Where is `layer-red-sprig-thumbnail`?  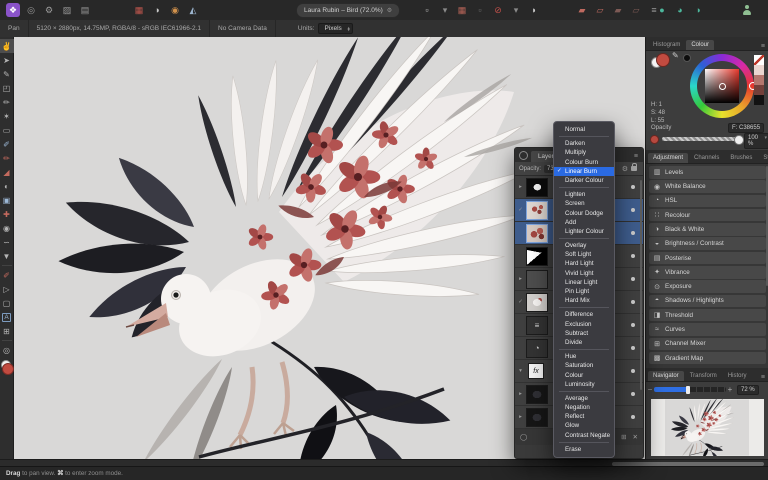
layer-red-sprig-thumbnail is located at coordinates (537, 210).